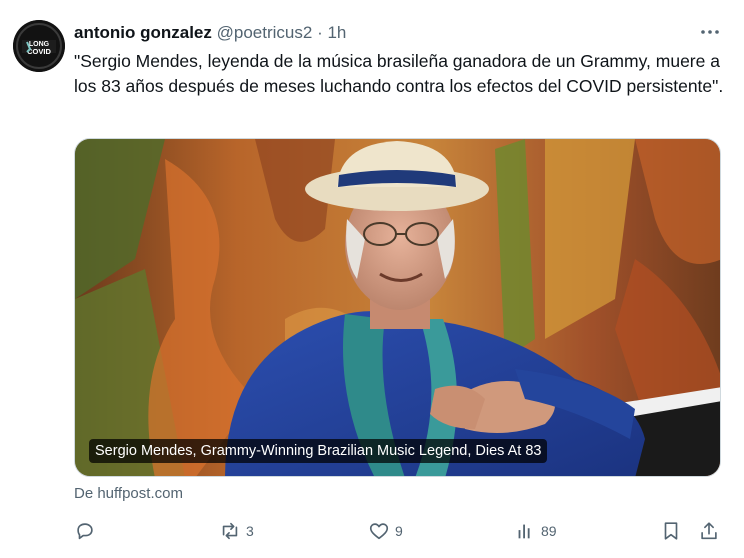 The width and height of the screenshot is (744, 558). What do you see at coordinates (128, 493) in the screenshot?
I see `card-source: De huffpost.com` at bounding box center [128, 493].